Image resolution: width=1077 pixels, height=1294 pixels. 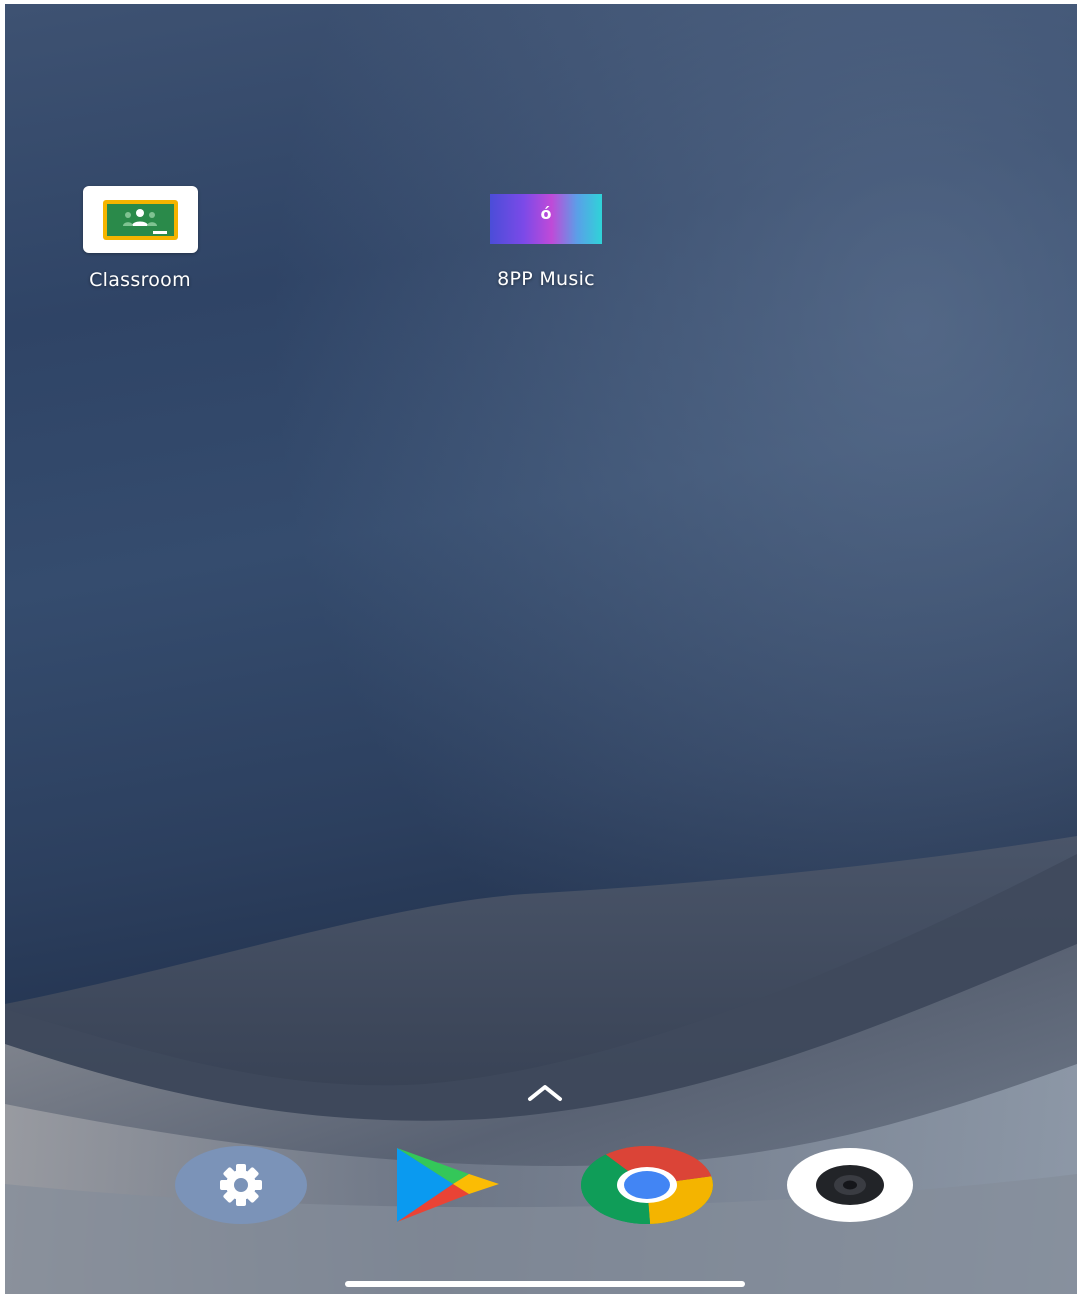 I want to click on app-label-8pp-music: 8PP Music, so click(x=546, y=279).